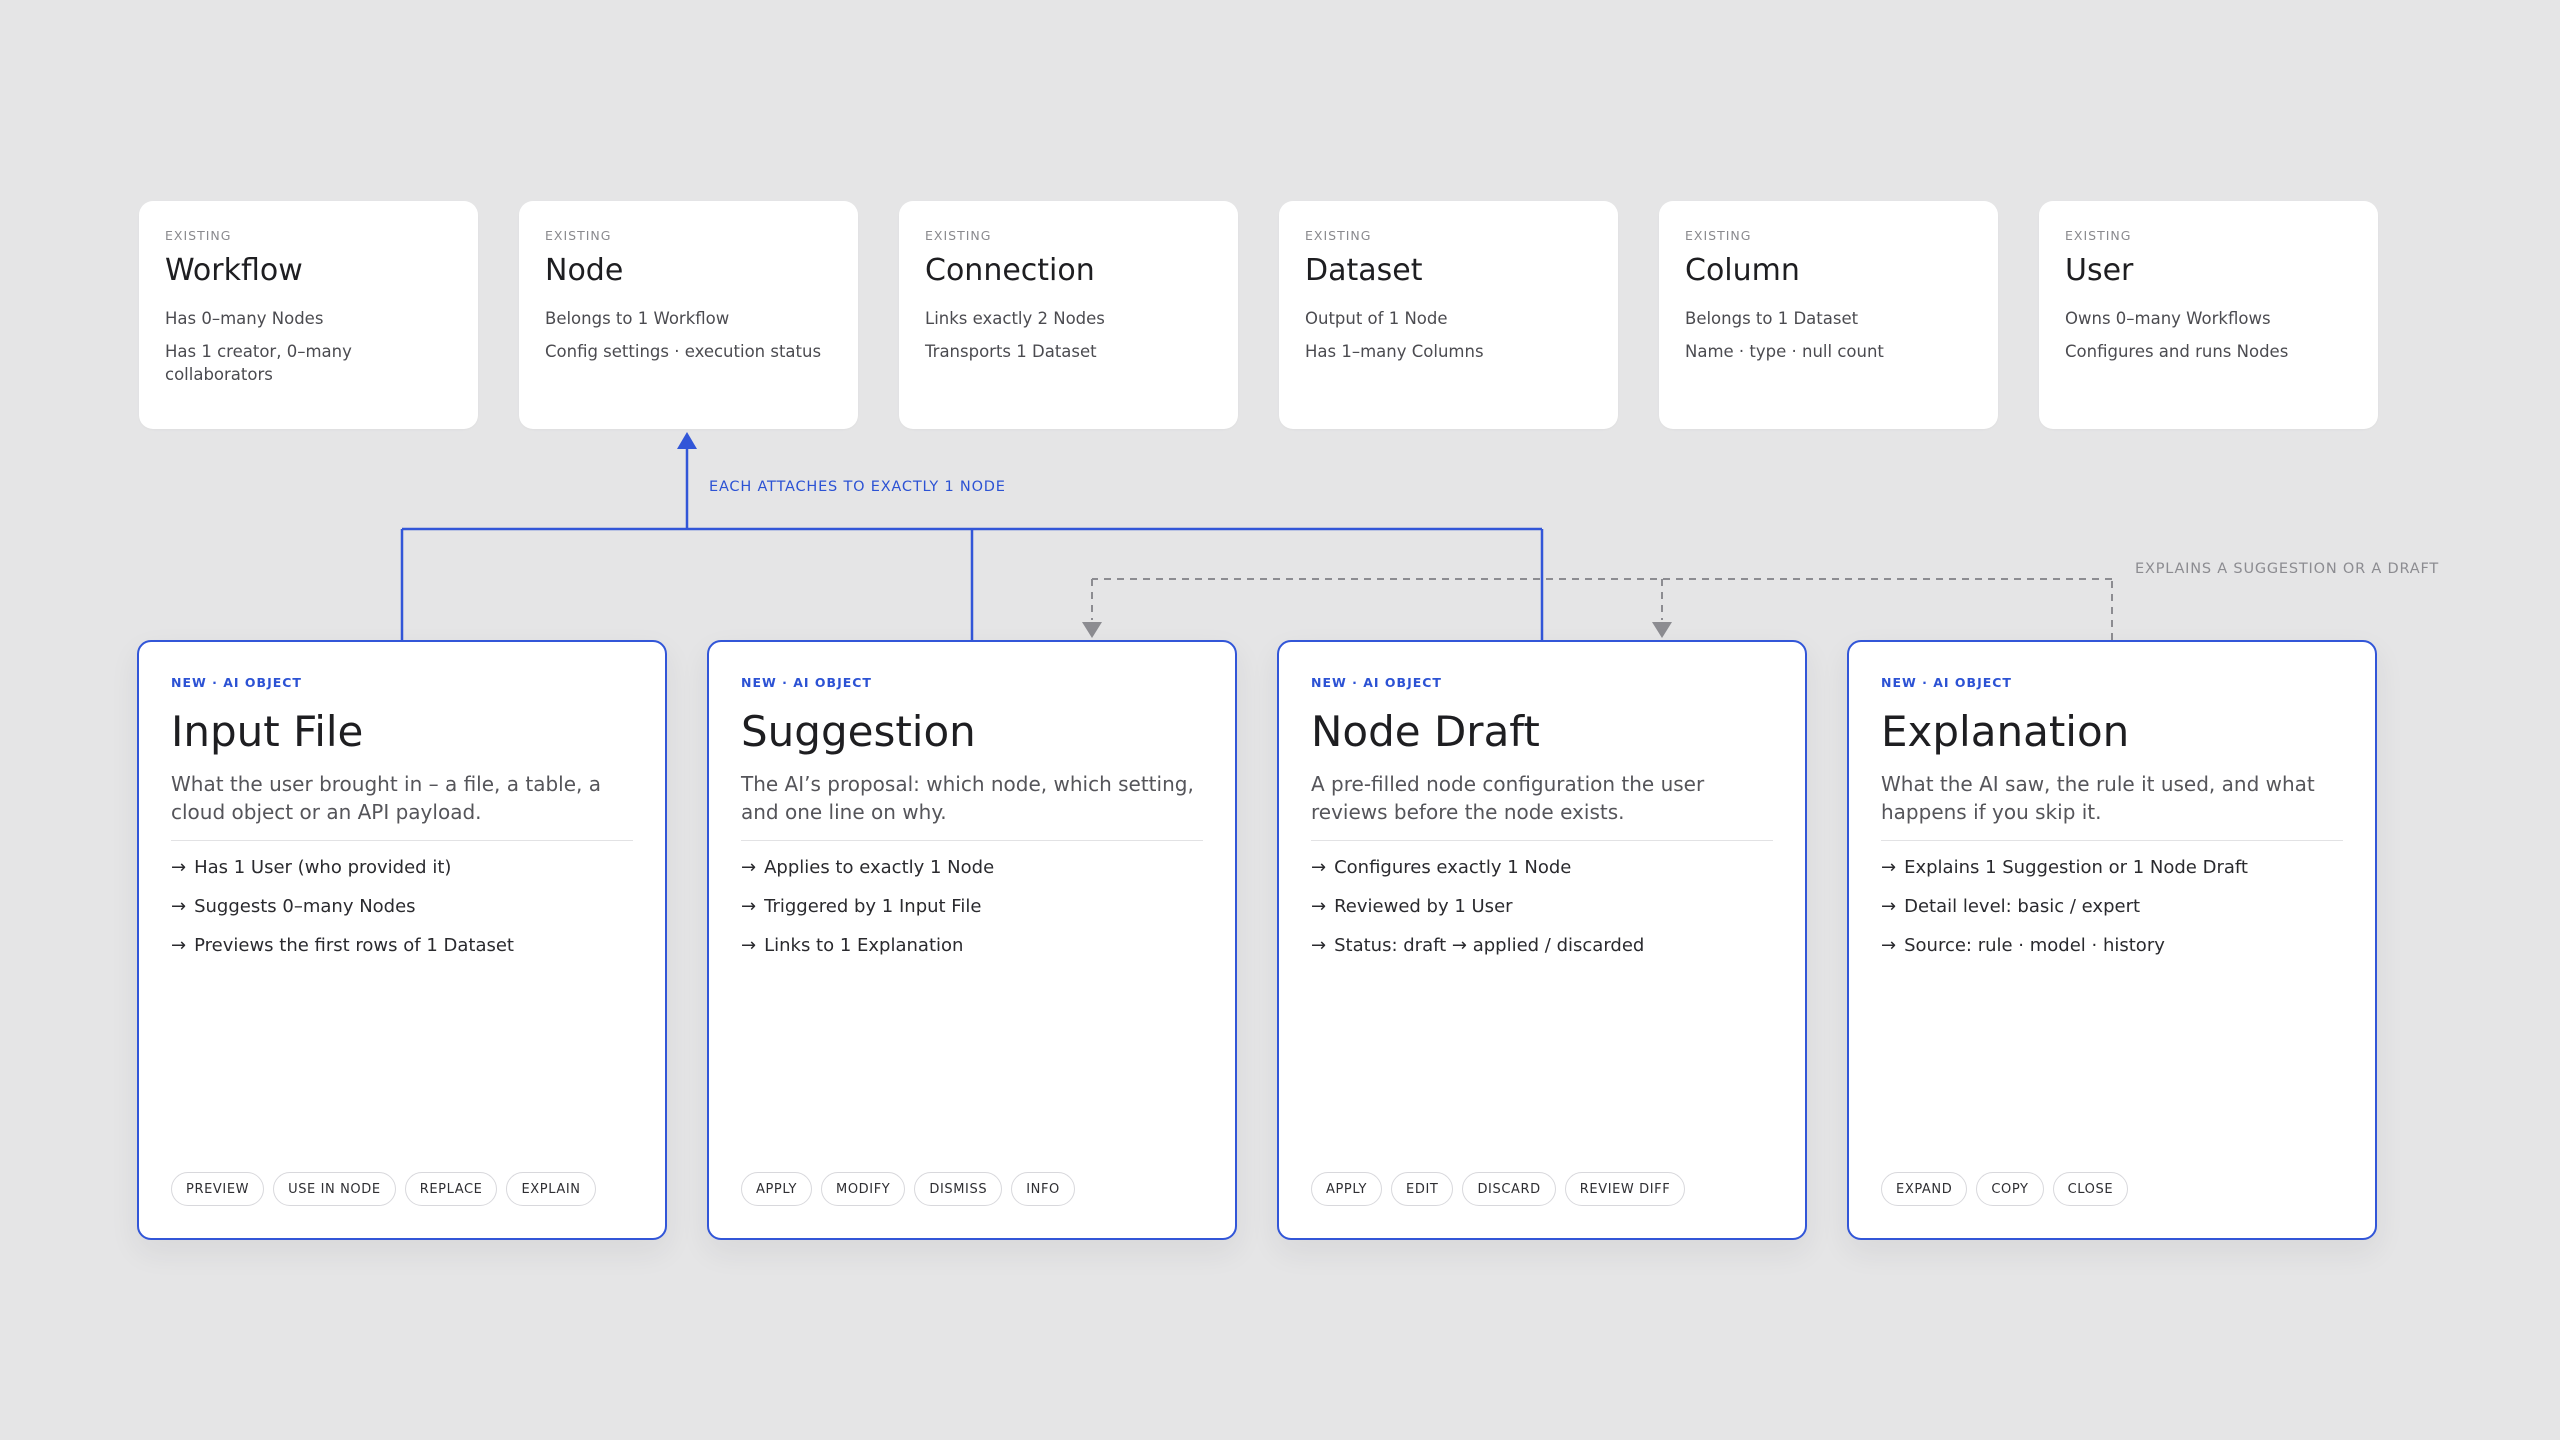 The width and height of the screenshot is (2560, 1440). What do you see at coordinates (2177, 351) in the screenshot?
I see `entity-relation: Configures and runs Nodes` at bounding box center [2177, 351].